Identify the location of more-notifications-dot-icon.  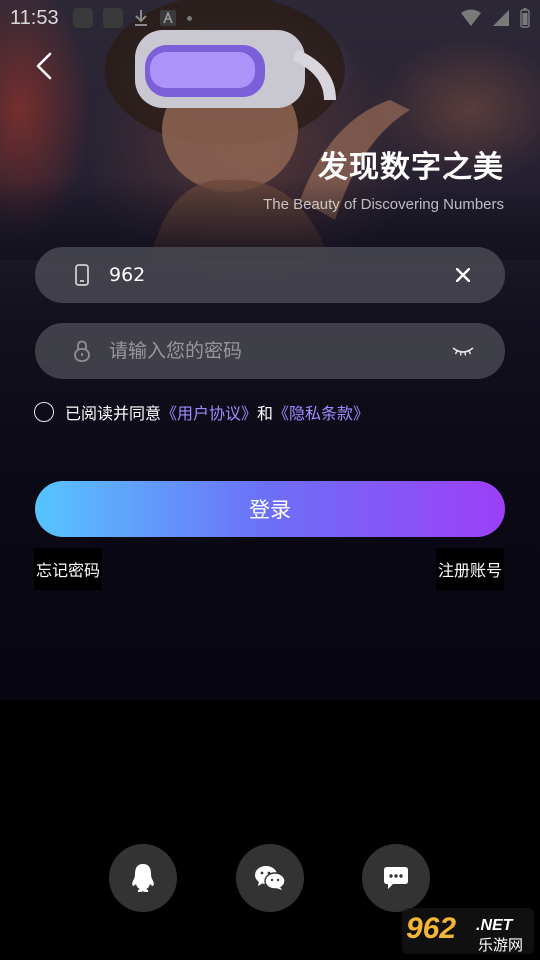
(189, 18).